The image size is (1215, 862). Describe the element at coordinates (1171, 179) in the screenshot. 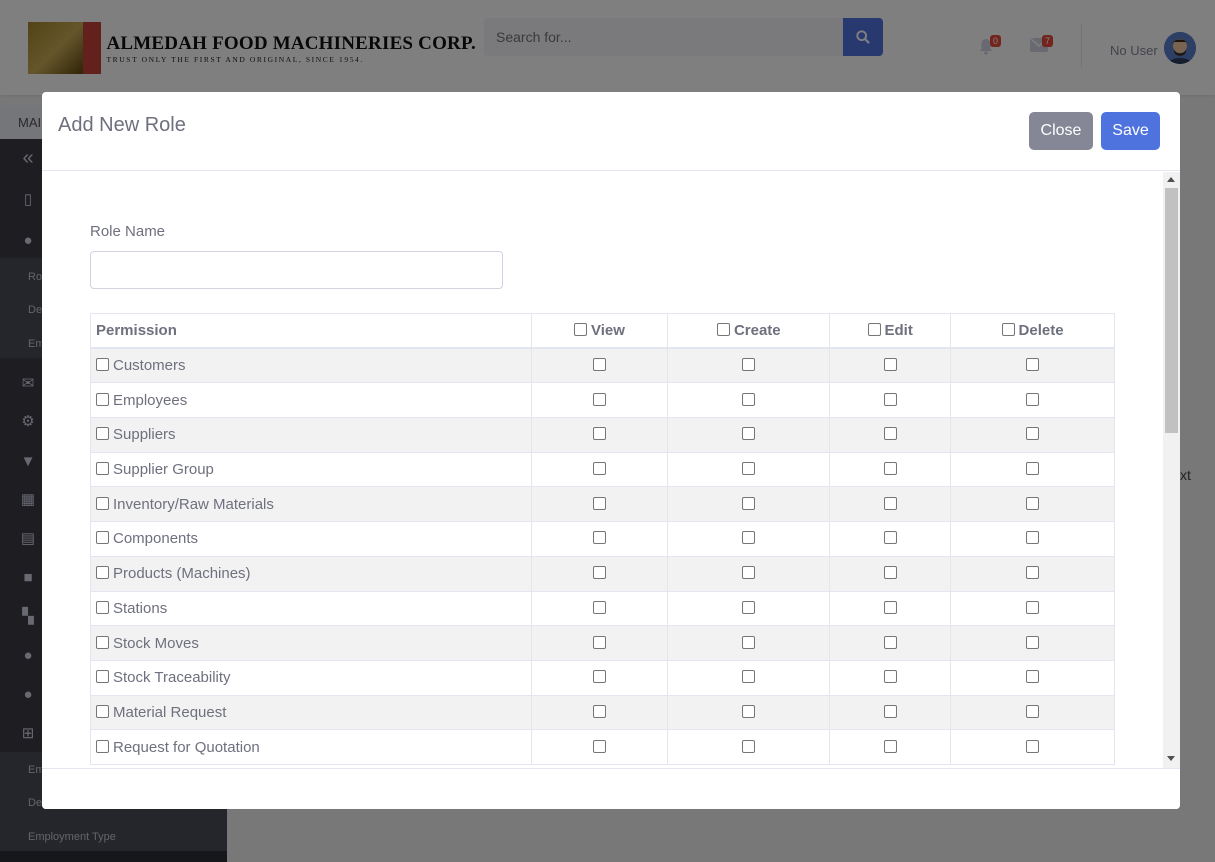

I see `scroll-up-arrow` at that location.